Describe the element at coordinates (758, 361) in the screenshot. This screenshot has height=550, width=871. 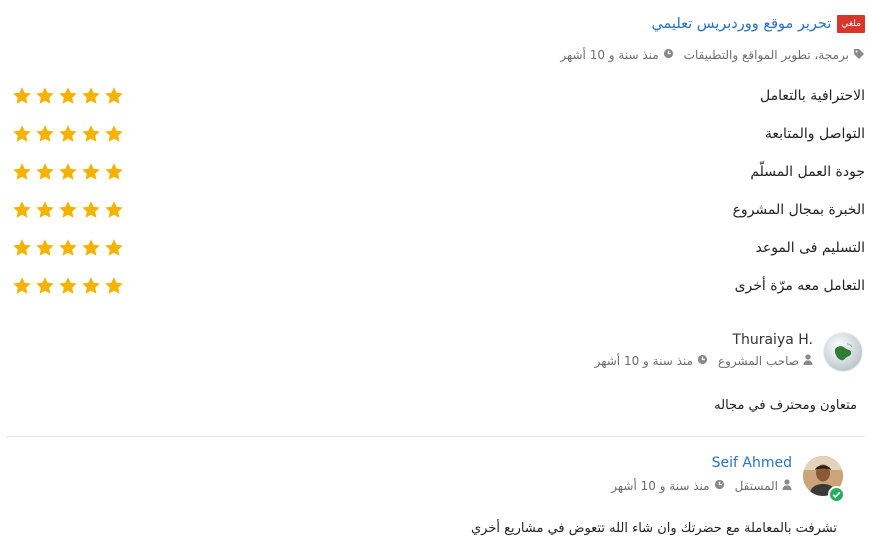
I see `reviewer-role: صاحب المشروع` at that location.